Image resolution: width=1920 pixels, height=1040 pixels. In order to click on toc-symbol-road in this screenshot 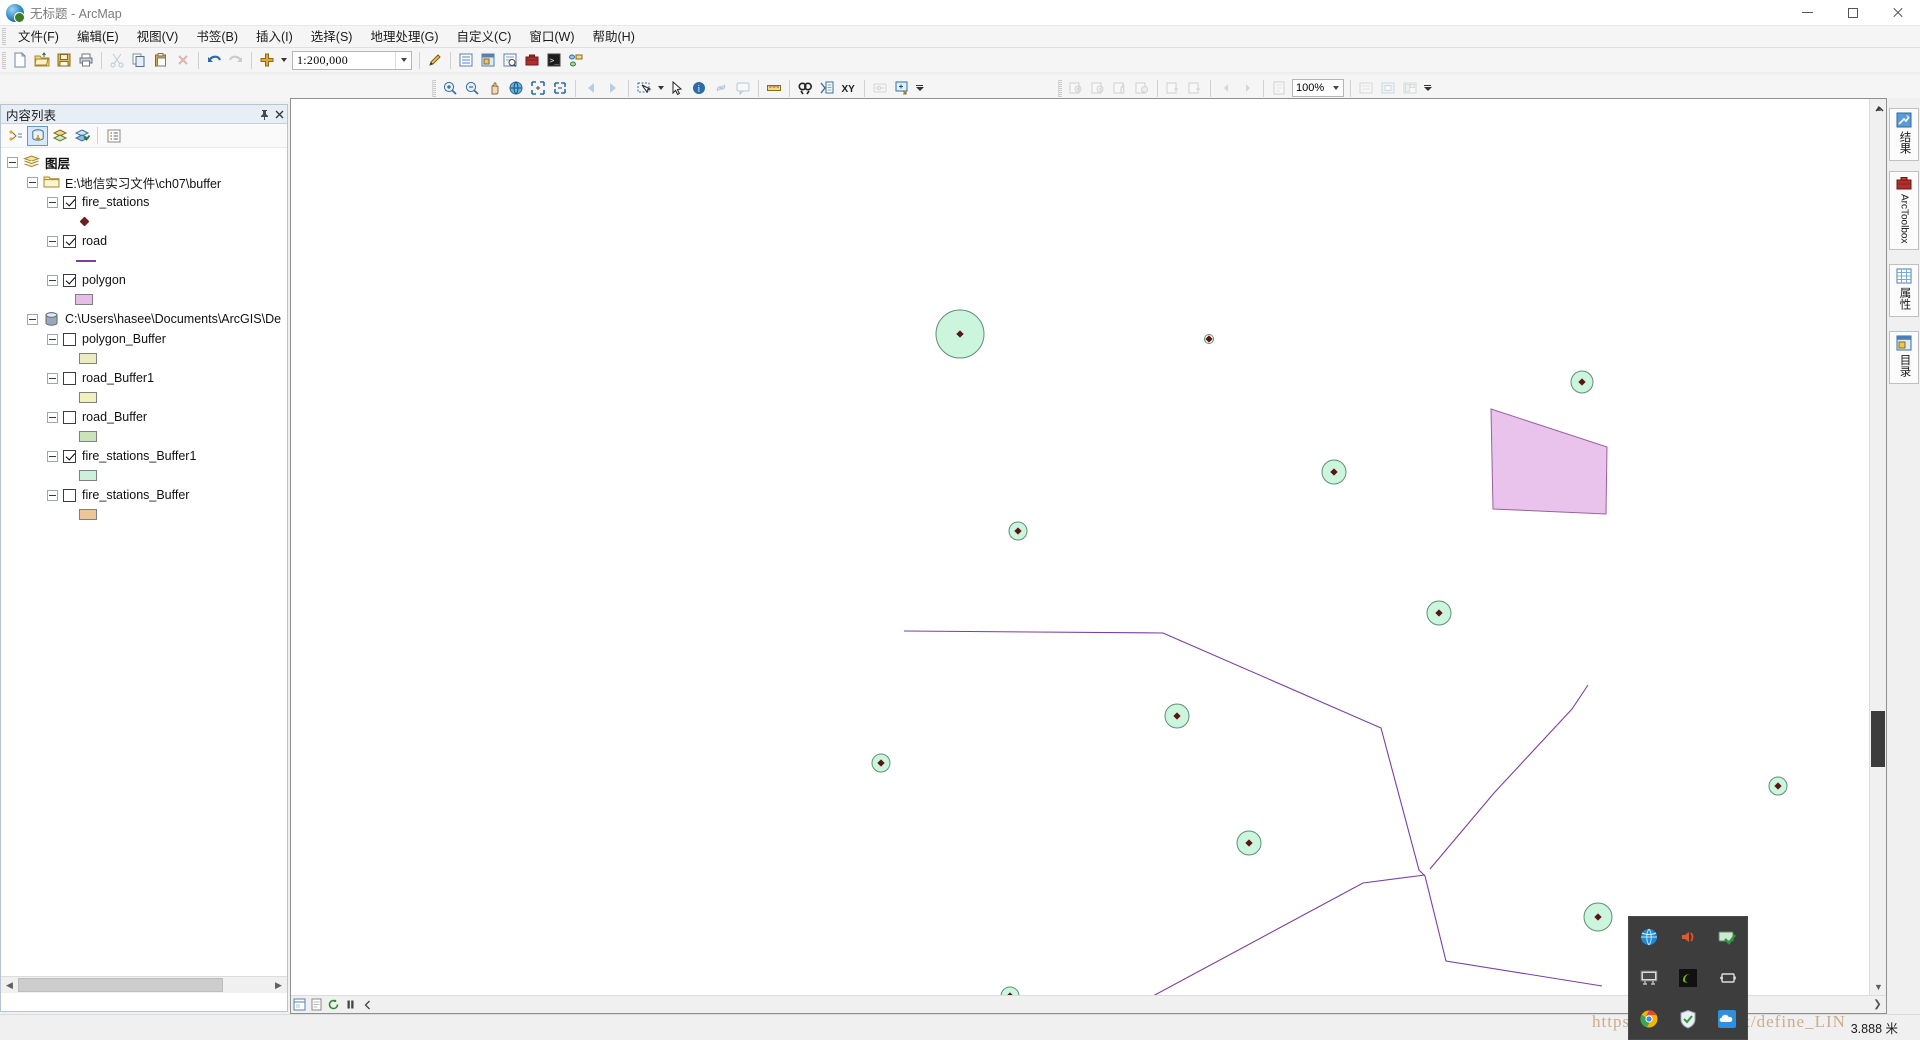, I will do `click(144, 260)`.